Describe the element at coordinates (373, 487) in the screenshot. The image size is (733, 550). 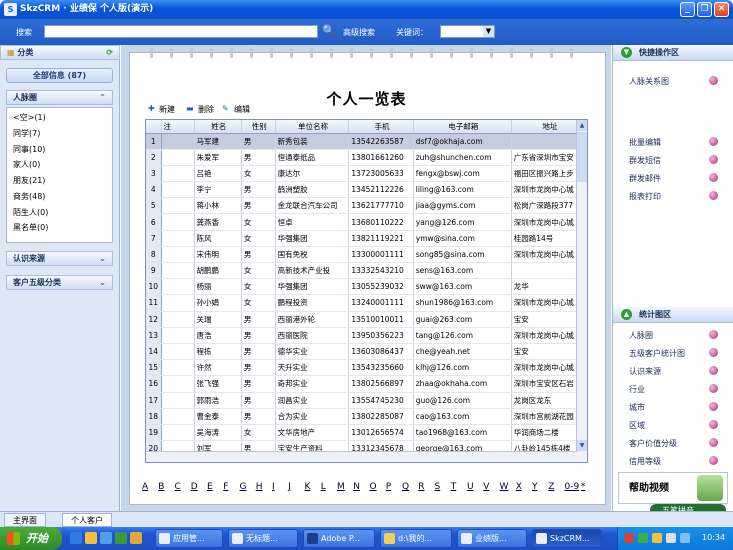
I see `alpha-link: O` at that location.